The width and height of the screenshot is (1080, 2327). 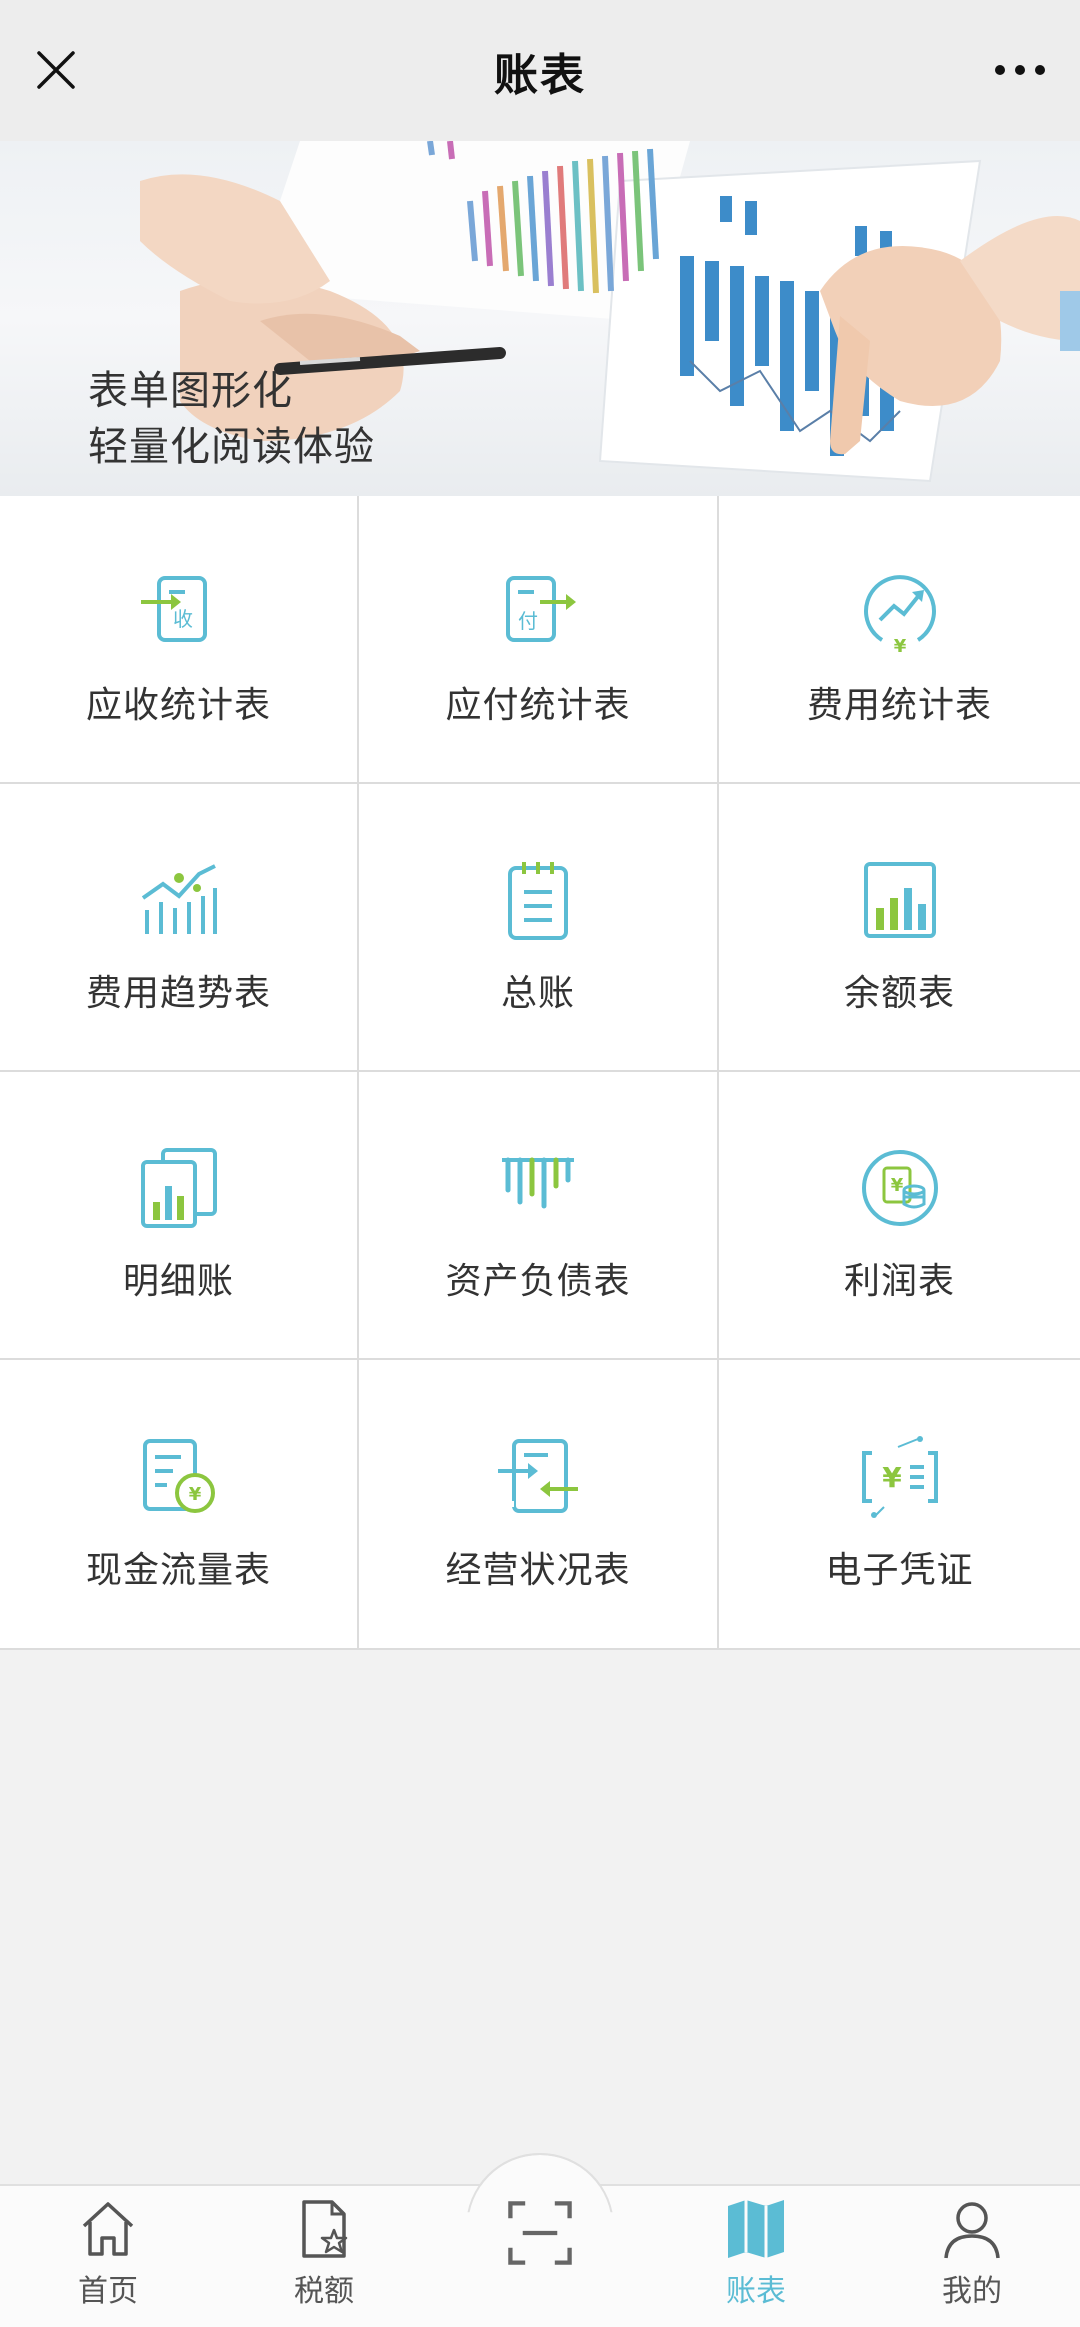 I want to click on tab-tax: 税额, so click(x=324, y=2256).